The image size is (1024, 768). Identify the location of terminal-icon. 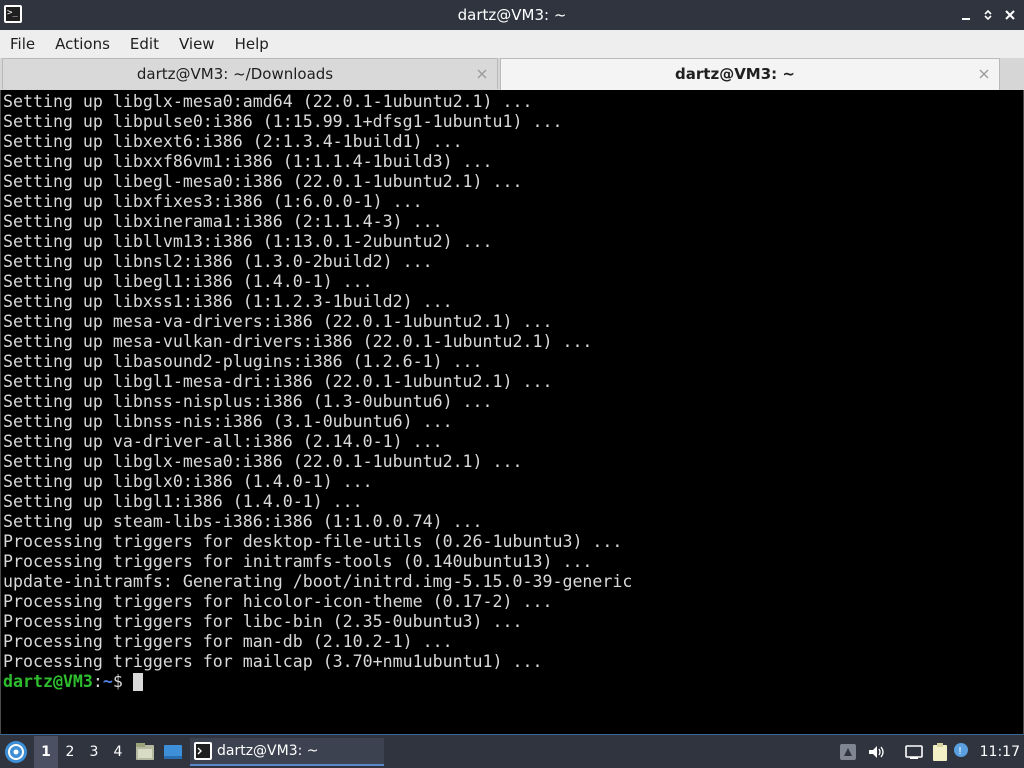
(203, 751).